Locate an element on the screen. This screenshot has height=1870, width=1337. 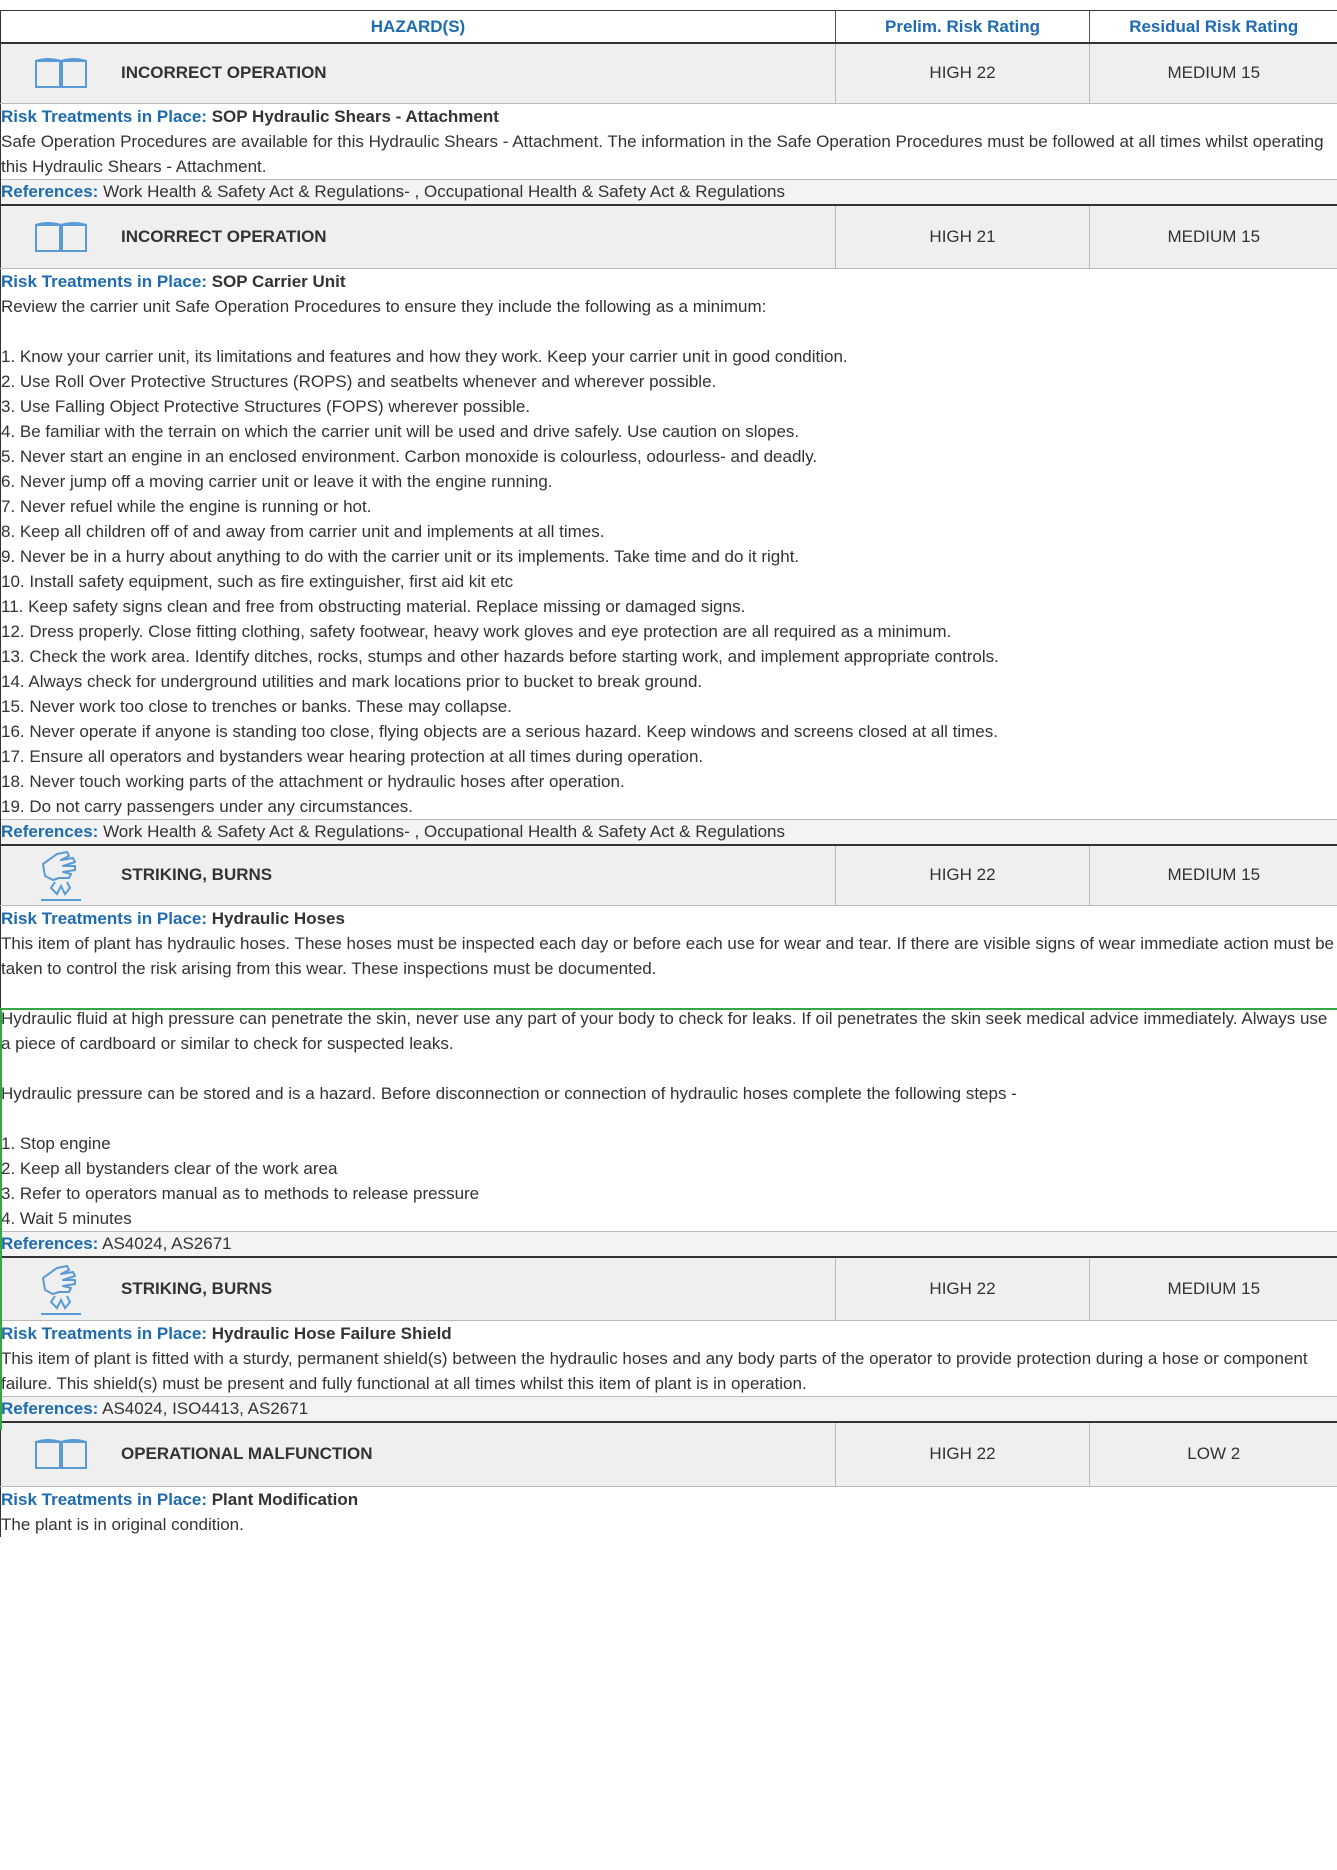
hazard-title: OPERATIONAL MALFUNCTION is located at coordinates (247, 1454).